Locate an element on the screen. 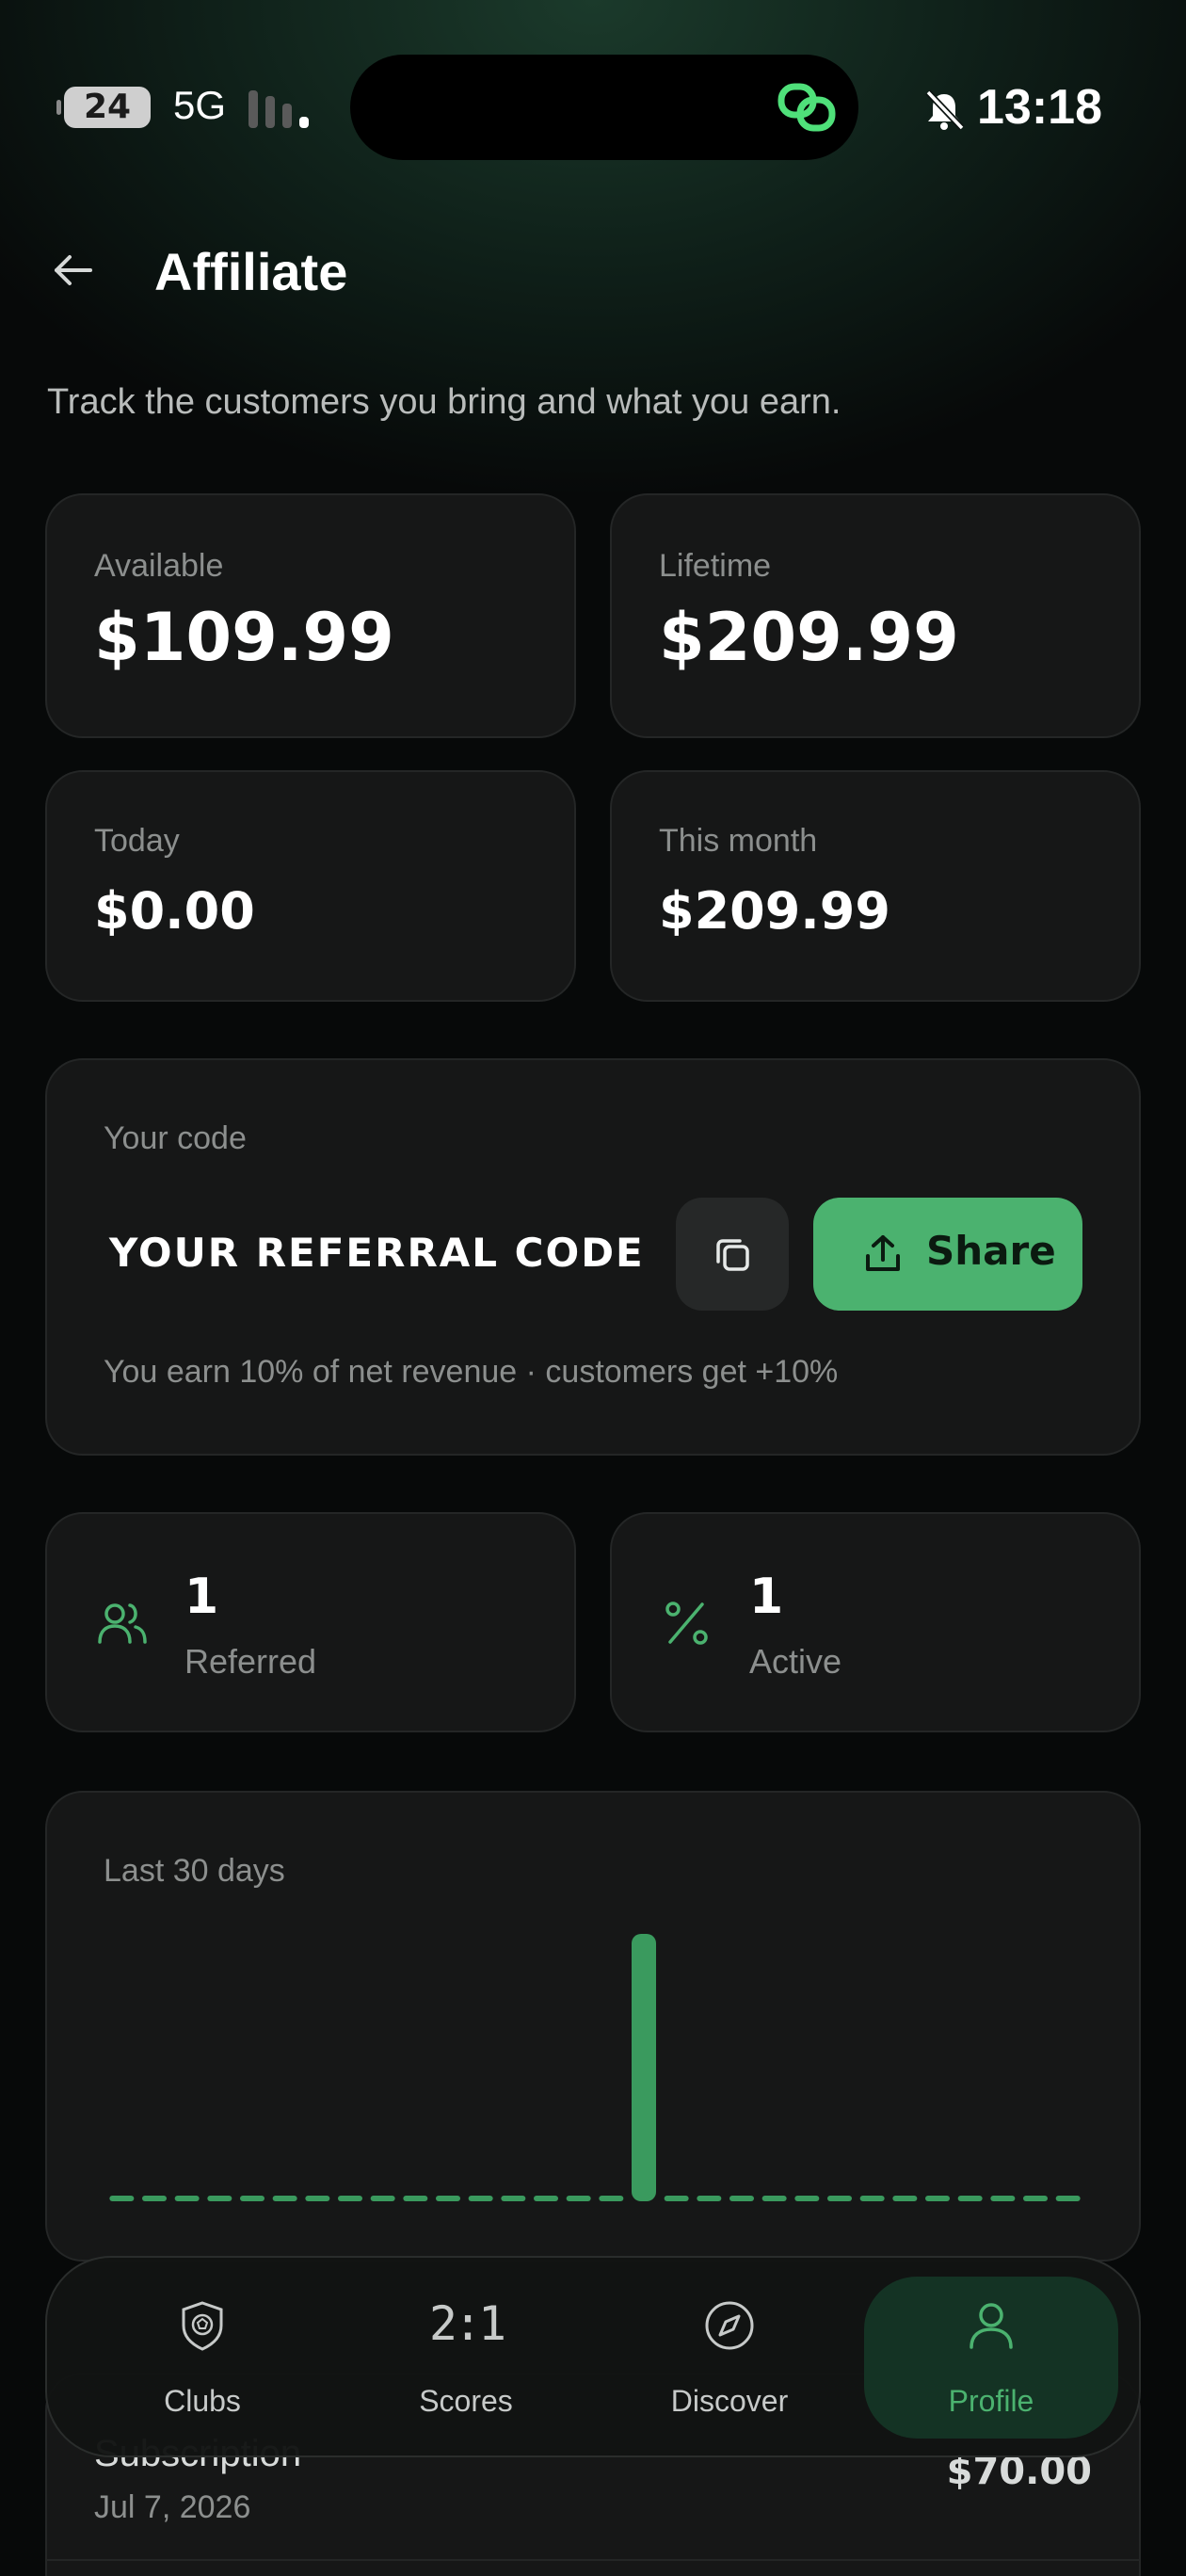 The image size is (1186, 2576). lifetime-card: Lifetime $209.99 is located at coordinates (875, 615).